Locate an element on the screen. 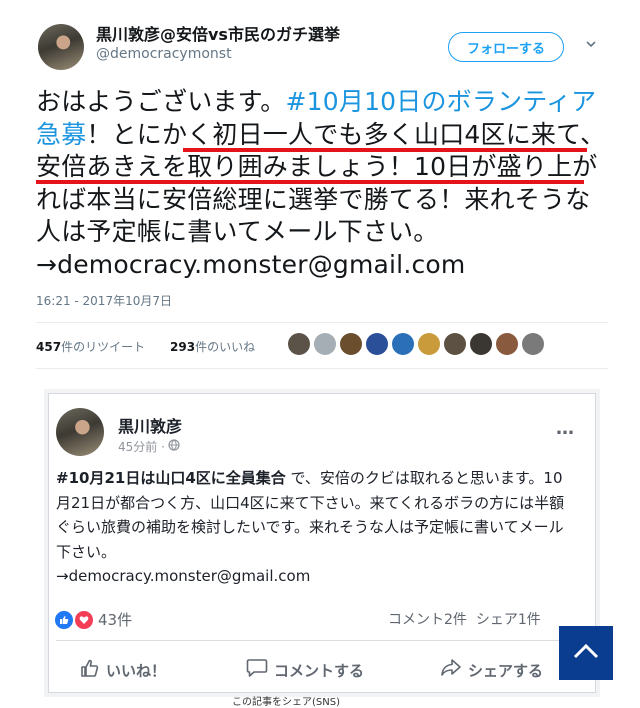  love-reaction-icon is located at coordinates (84, 619).